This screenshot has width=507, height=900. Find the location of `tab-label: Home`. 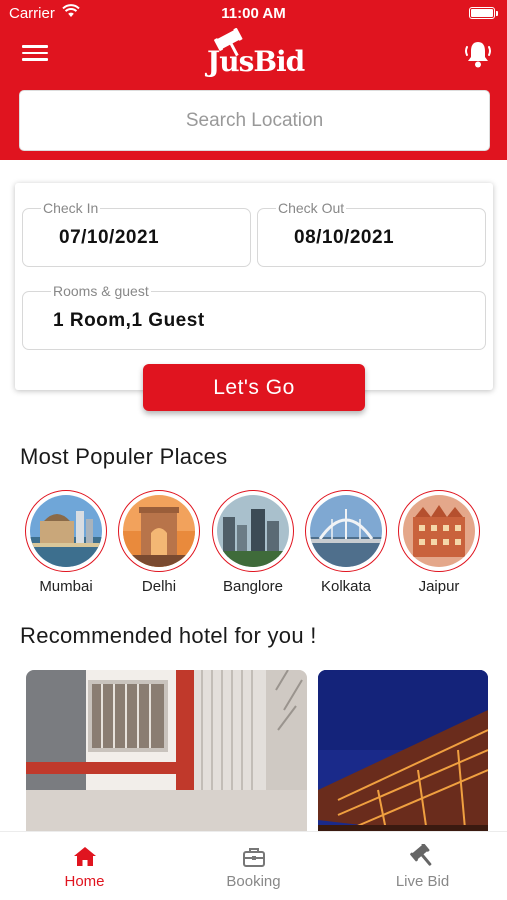

tab-label: Home is located at coordinates (84, 881).